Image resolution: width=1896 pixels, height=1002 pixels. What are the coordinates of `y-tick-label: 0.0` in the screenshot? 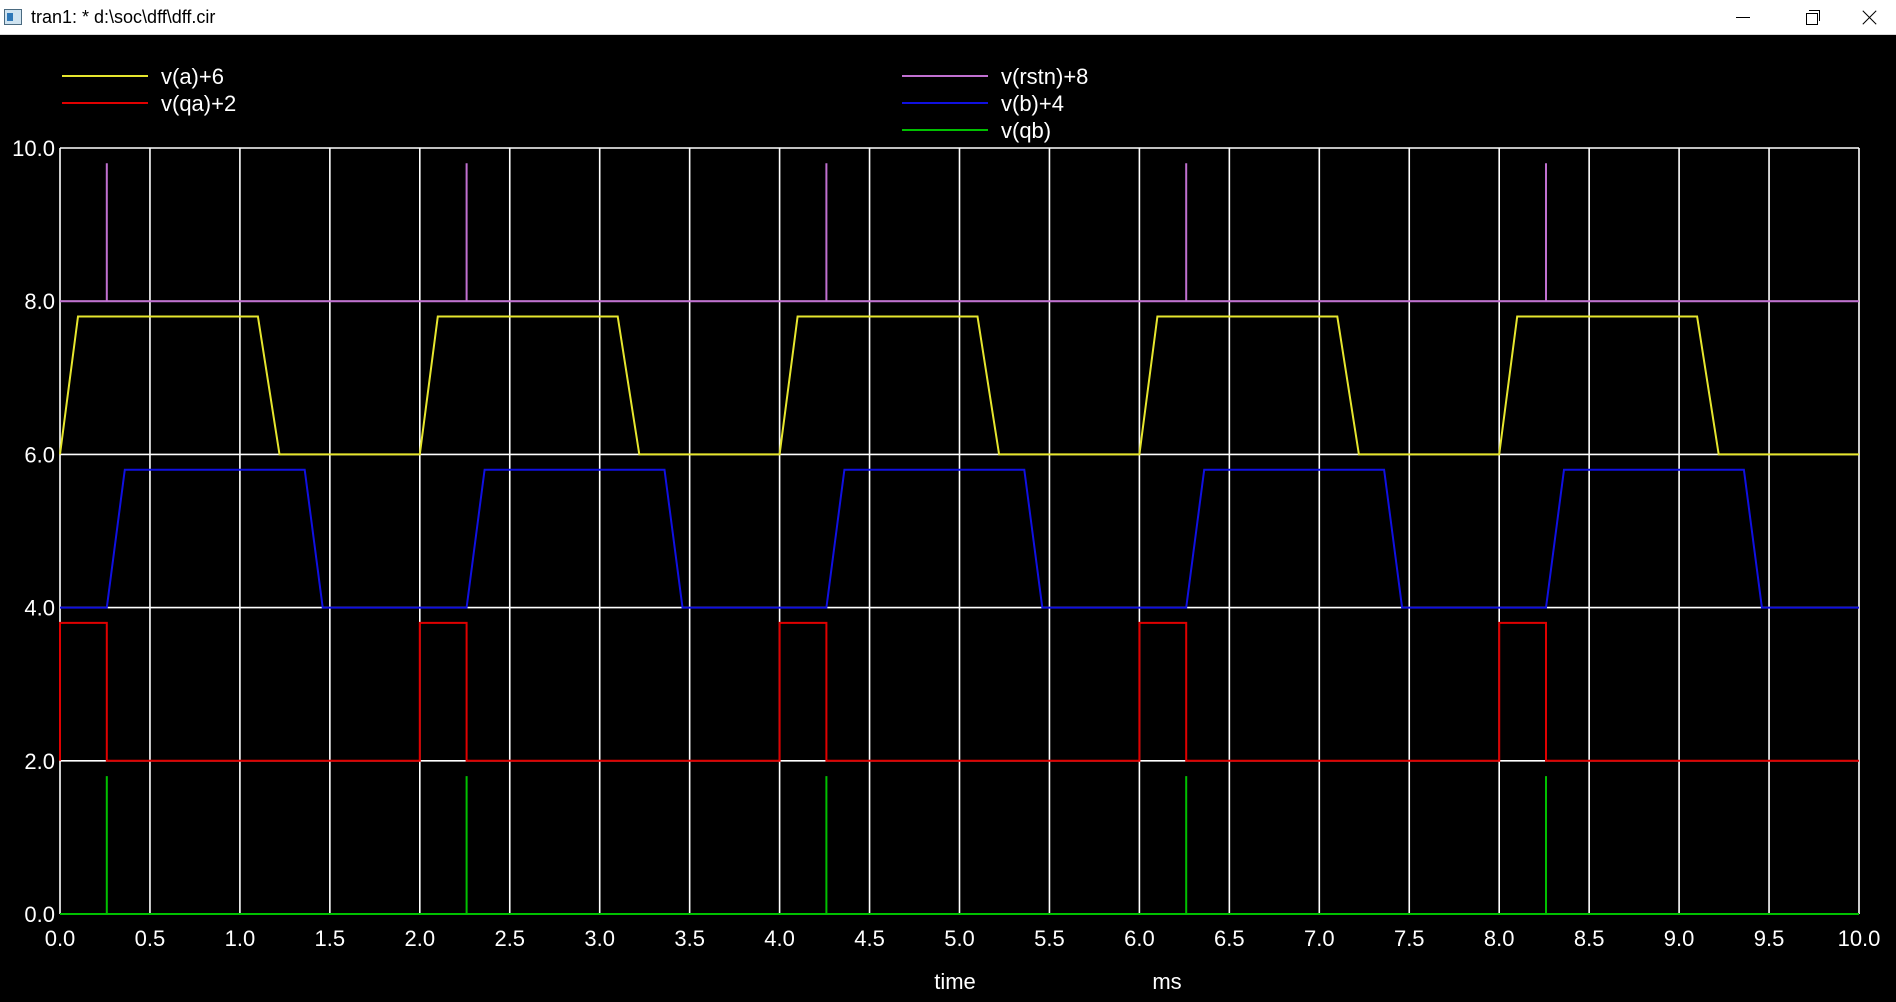 It's located at (39, 914).